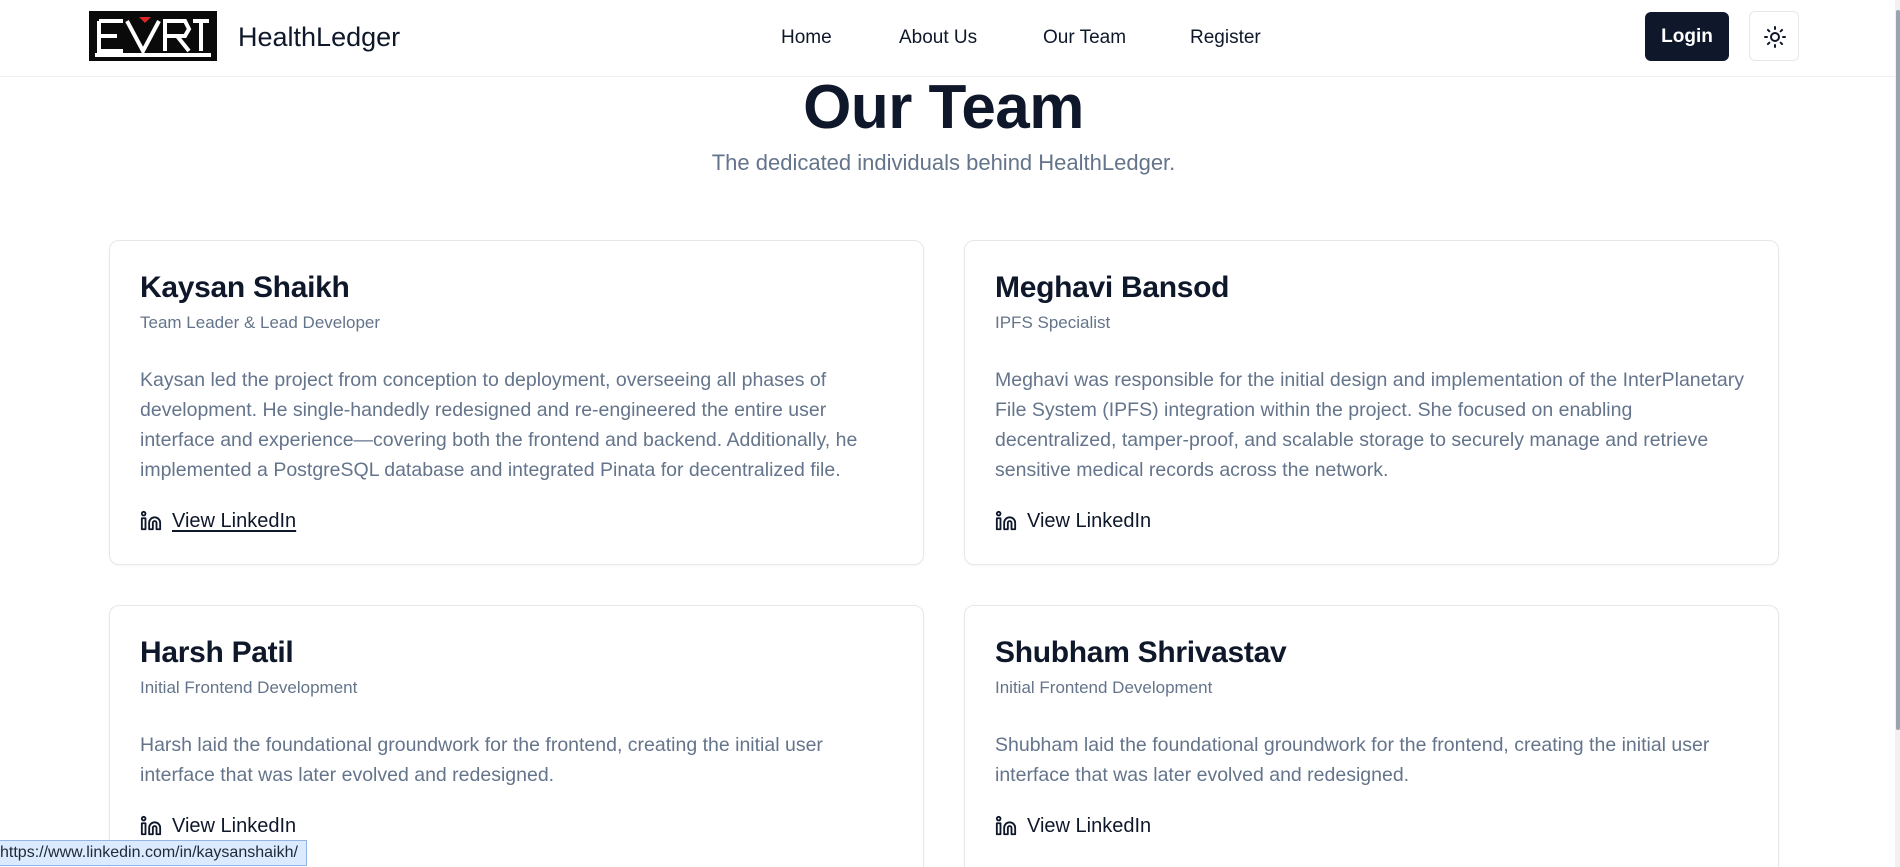 The image size is (1900, 867). Describe the element at coordinates (806, 38) in the screenshot. I see `nav-home: Home` at that location.